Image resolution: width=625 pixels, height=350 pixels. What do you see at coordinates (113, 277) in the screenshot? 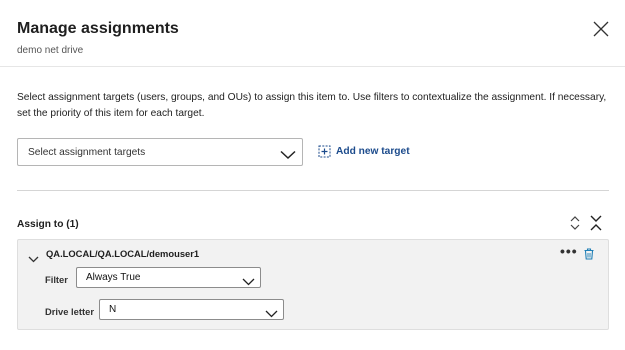
I see `filter-value: Always True` at bounding box center [113, 277].